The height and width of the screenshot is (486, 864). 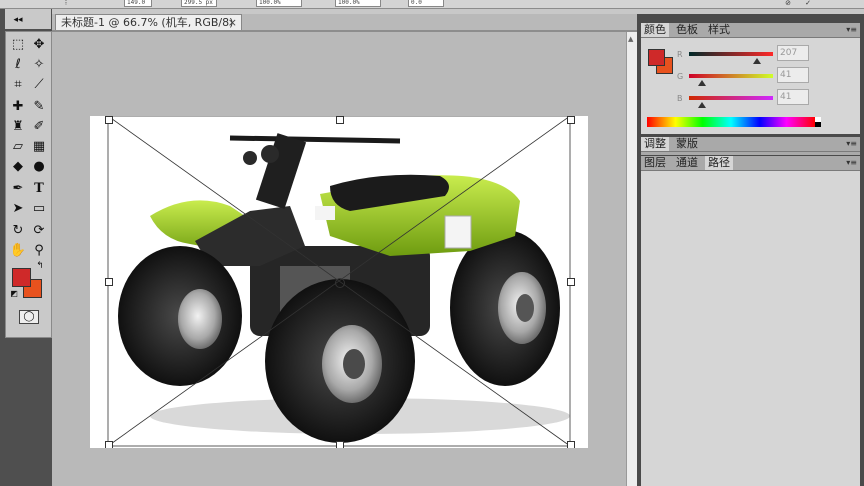 What do you see at coordinates (39, 107) in the screenshot?
I see `brush-icon: ✎` at bounding box center [39, 107].